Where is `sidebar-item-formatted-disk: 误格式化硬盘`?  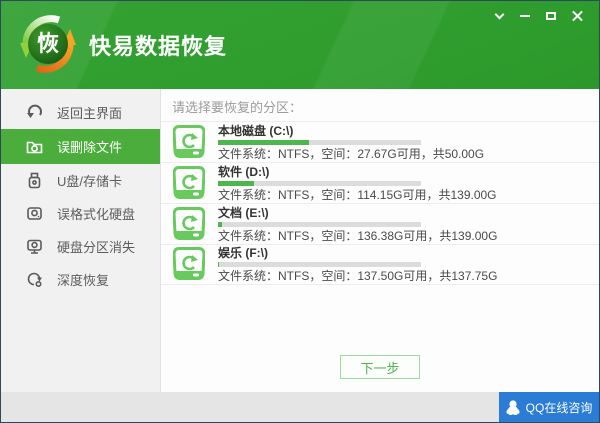
sidebar-item-formatted-disk: 误格式化硬盘 is located at coordinates (80, 213).